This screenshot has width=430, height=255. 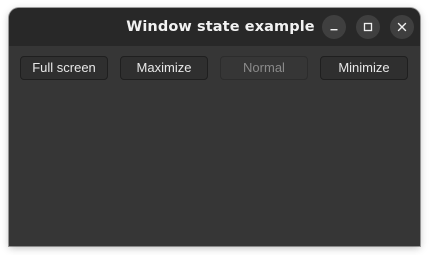 I want to click on minimize-action-button: Minimize, so click(x=364, y=68).